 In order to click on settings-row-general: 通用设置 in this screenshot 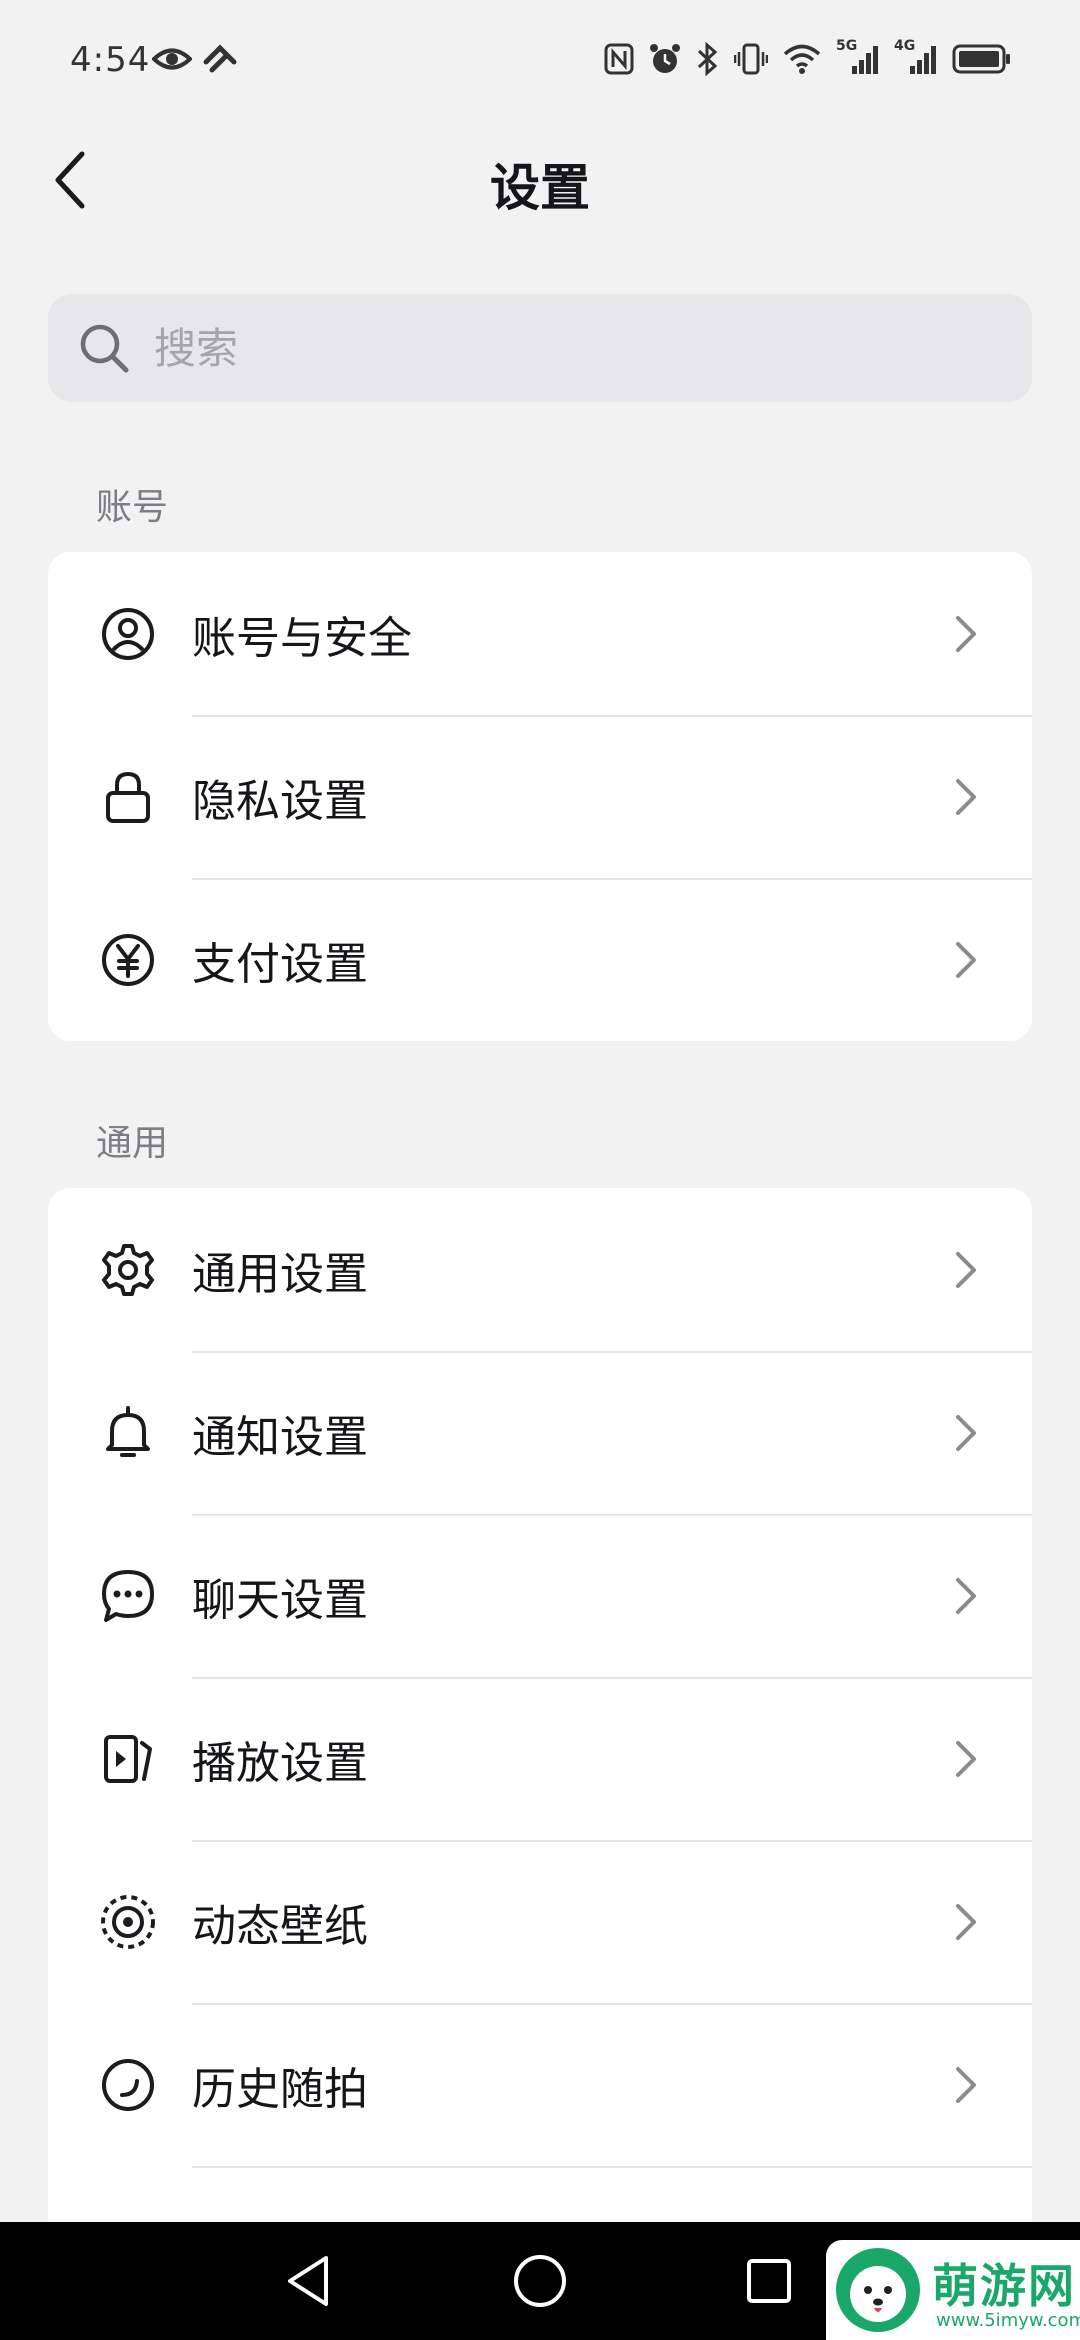, I will do `click(540, 1269)`.